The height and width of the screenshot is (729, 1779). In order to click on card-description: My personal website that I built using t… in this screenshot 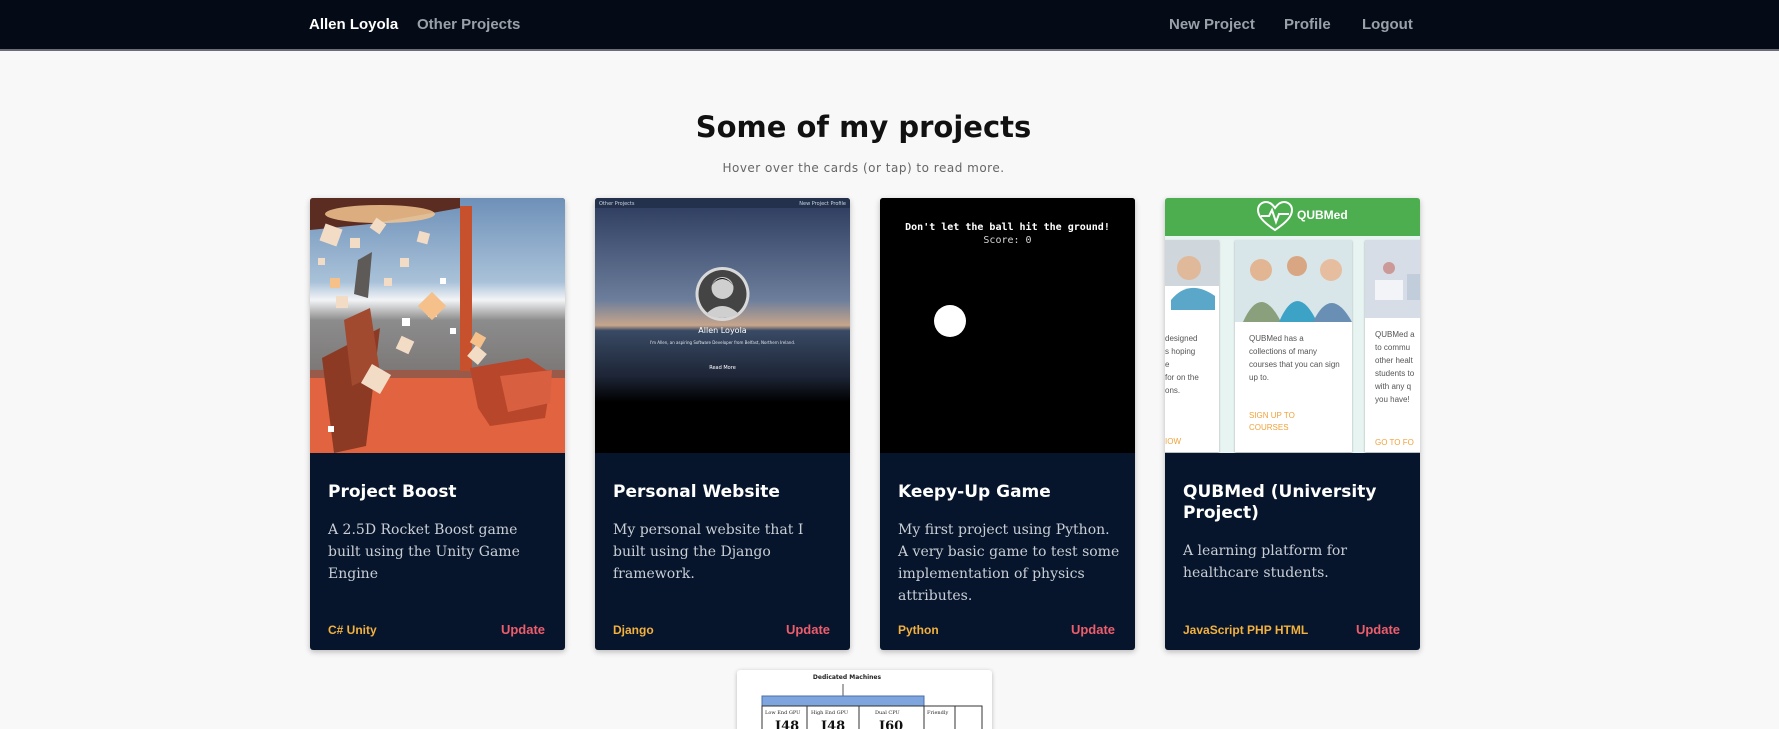, I will do `click(708, 552)`.